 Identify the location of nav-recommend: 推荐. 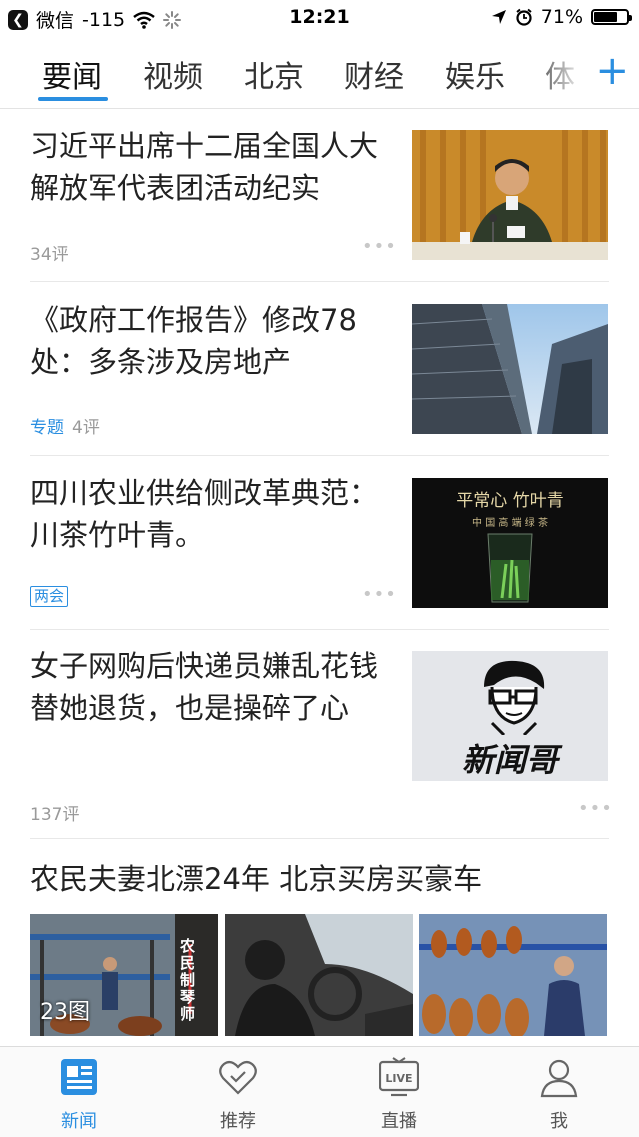
(238, 1092).